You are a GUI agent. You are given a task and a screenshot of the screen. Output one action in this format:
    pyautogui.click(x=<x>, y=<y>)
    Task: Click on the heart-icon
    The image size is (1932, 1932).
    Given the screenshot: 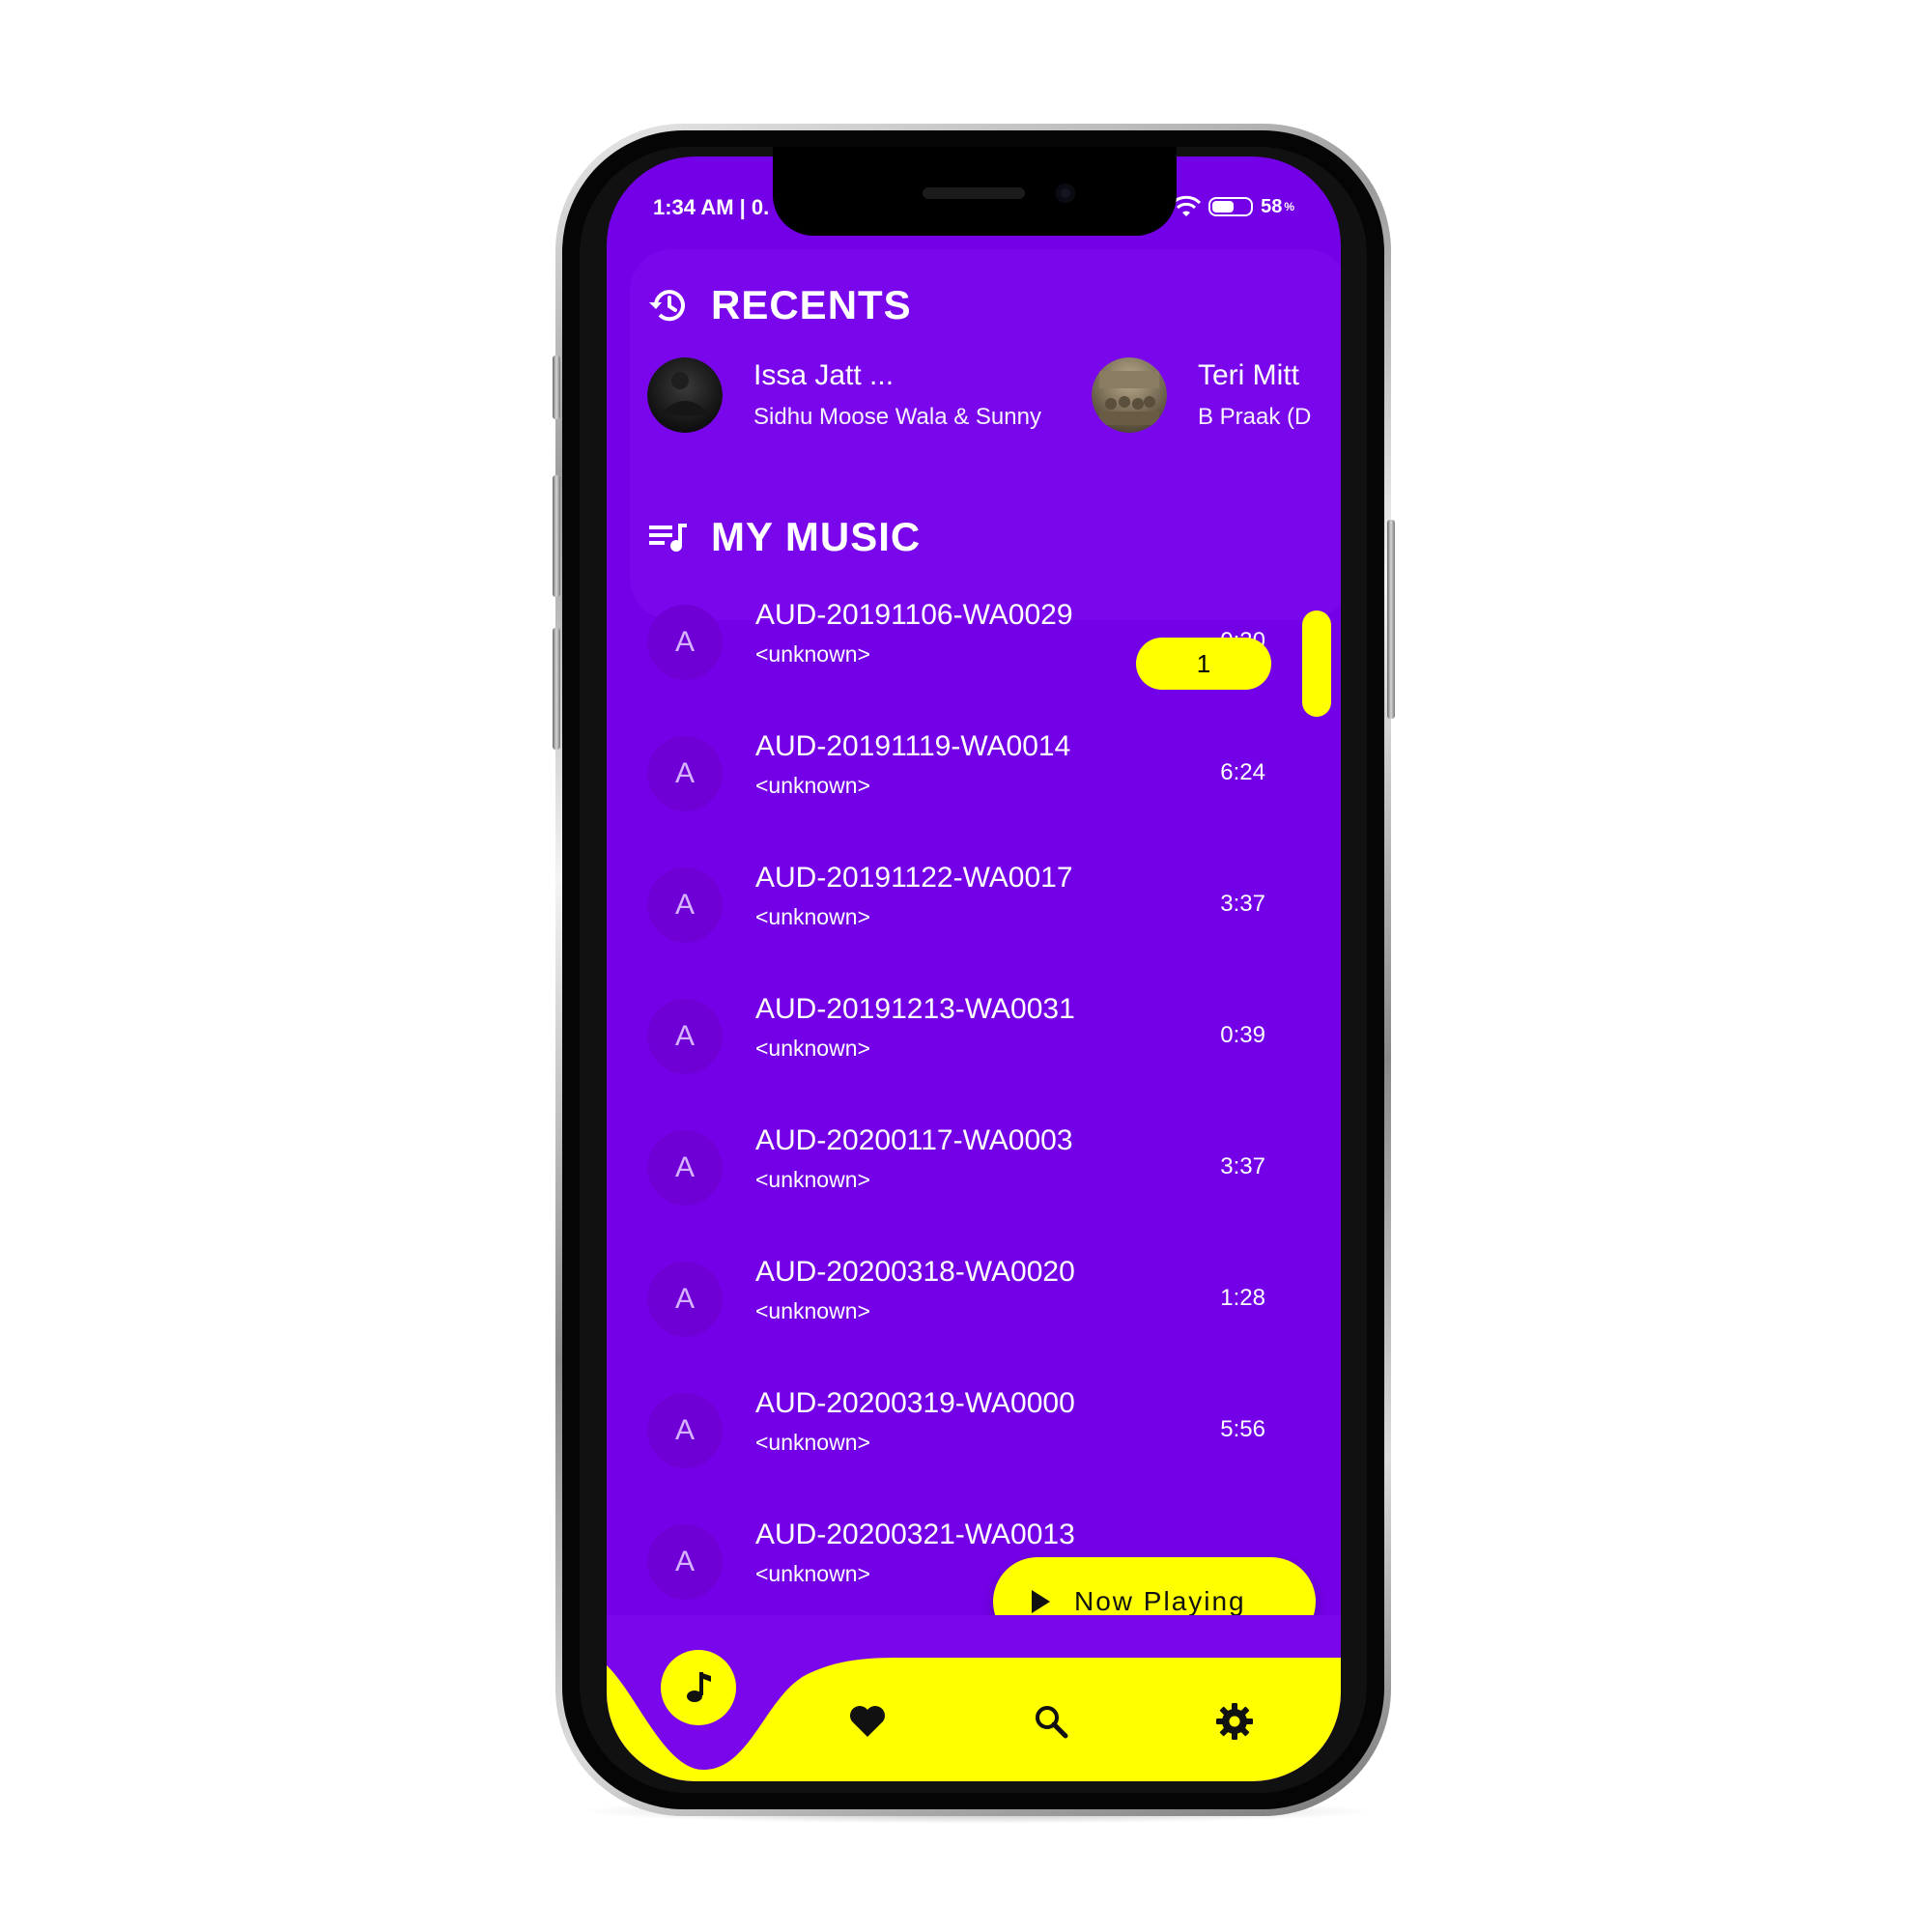 What is the action you would take?
    pyautogui.click(x=867, y=1721)
    